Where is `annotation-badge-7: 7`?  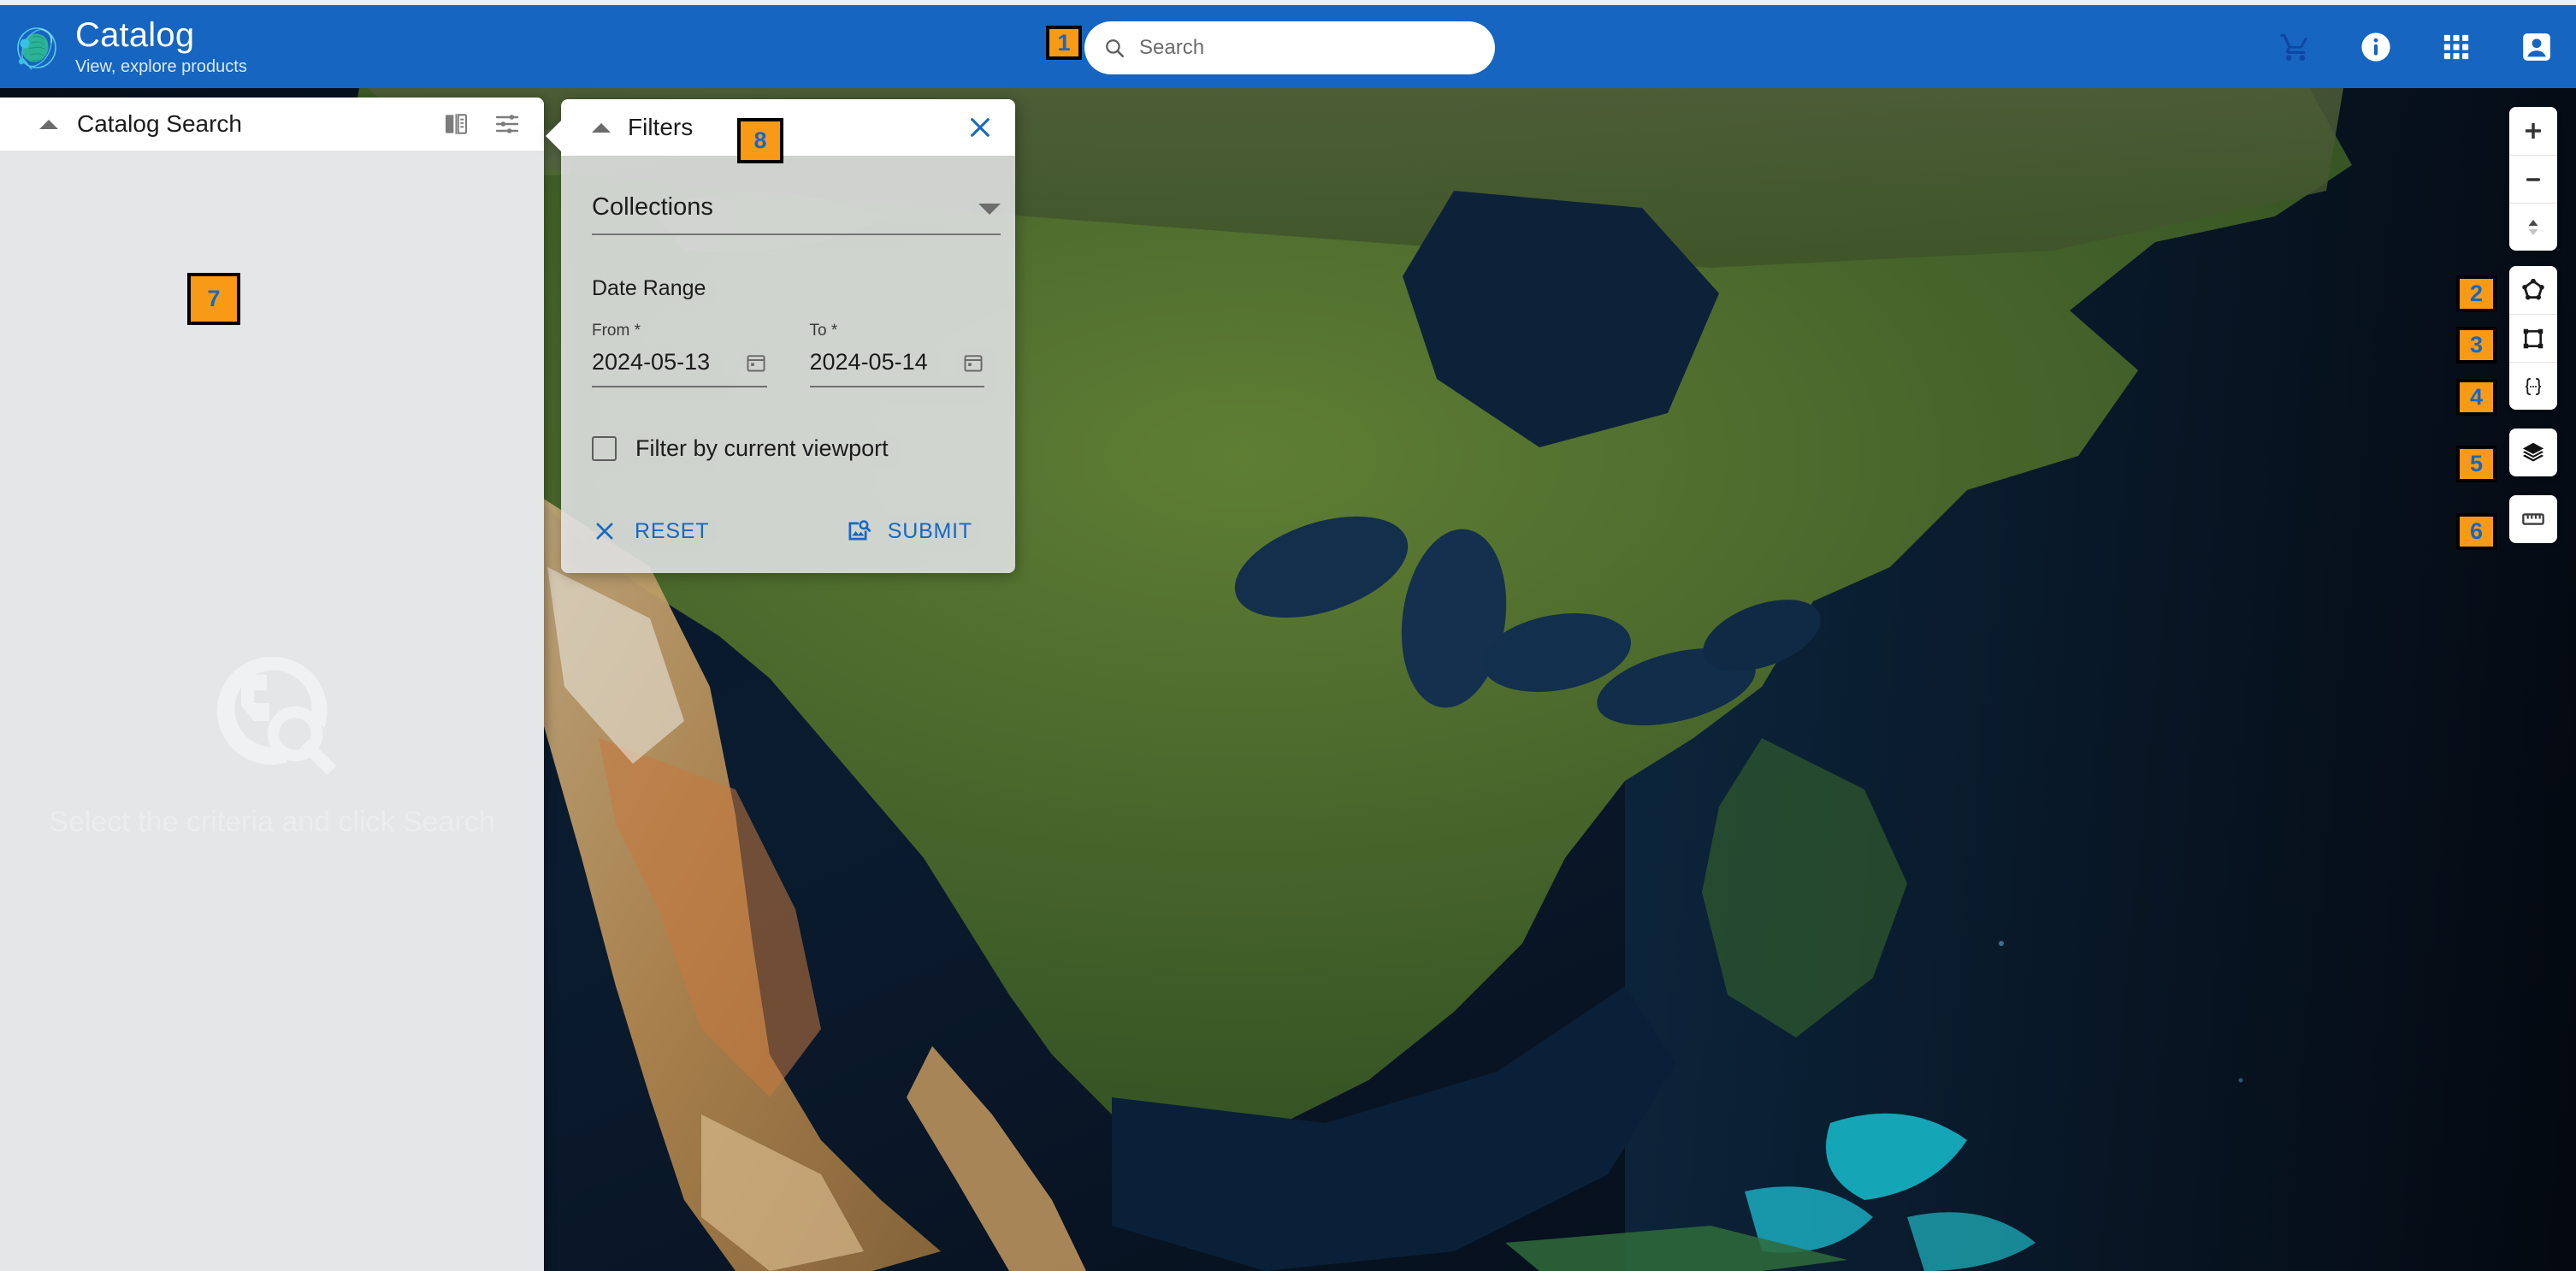 annotation-badge-7: 7 is located at coordinates (213, 299).